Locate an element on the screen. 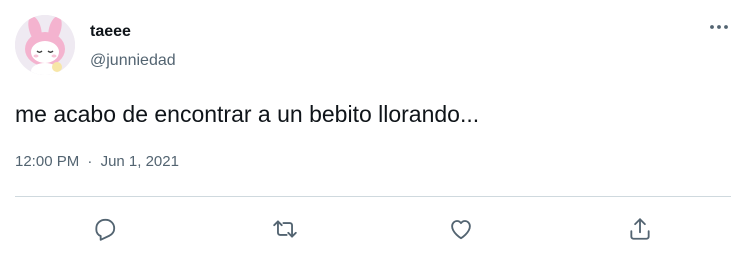  avatar-image is located at coordinates (45, 45).